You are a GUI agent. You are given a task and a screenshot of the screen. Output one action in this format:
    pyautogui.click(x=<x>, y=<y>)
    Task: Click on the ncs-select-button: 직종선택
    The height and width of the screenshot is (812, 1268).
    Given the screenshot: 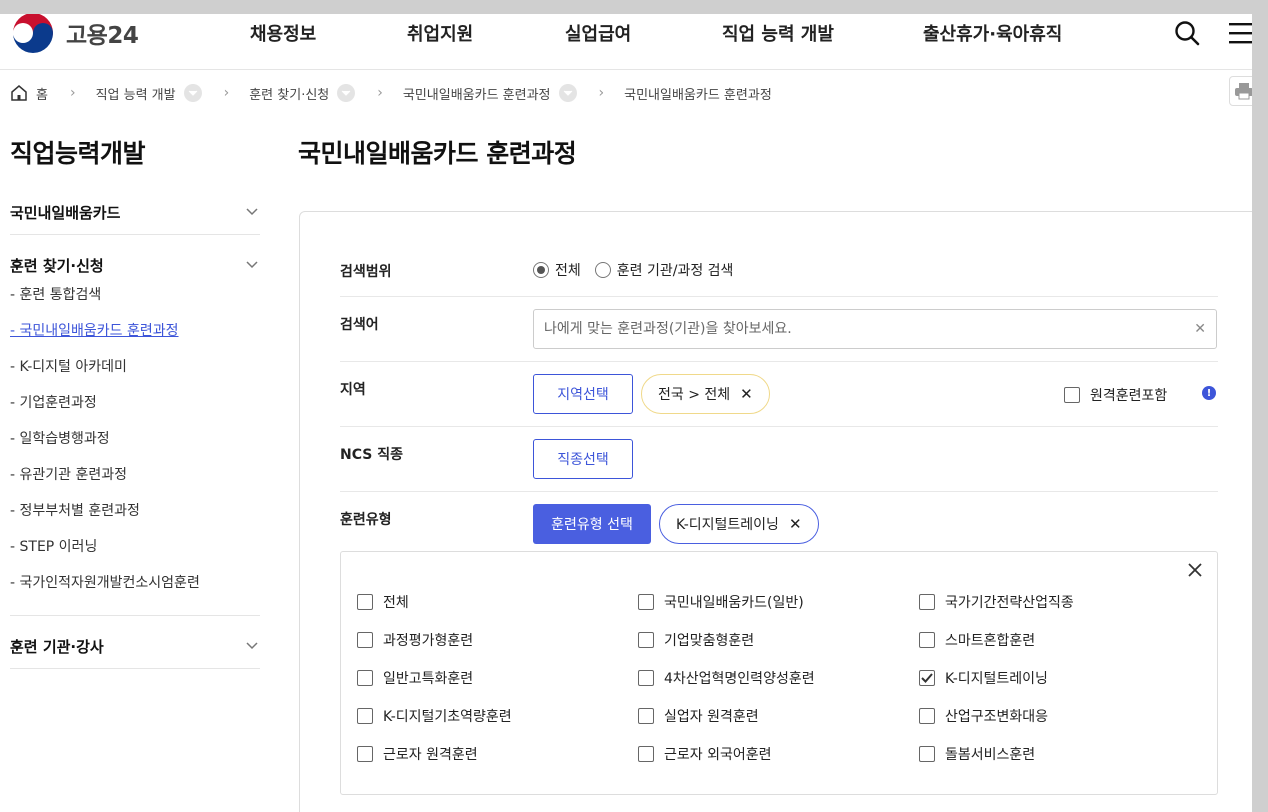 What is the action you would take?
    pyautogui.click(x=583, y=459)
    